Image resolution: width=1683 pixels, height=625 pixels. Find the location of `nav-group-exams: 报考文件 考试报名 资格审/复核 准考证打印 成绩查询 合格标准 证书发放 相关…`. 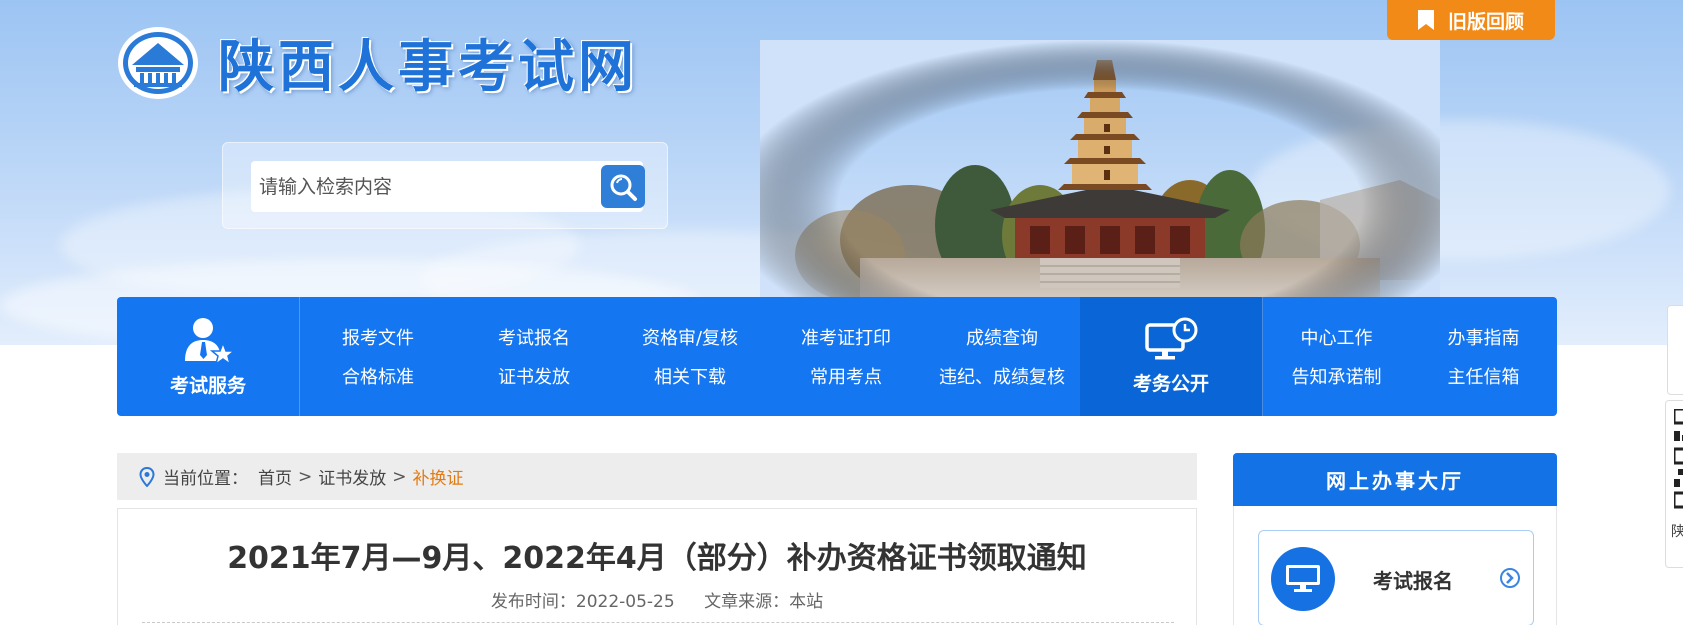

nav-group-exams: 报考文件 考试报名 资格审/复核 准考证打印 成绩查询 合格标准 证书发放 相关… is located at coordinates (690, 356).